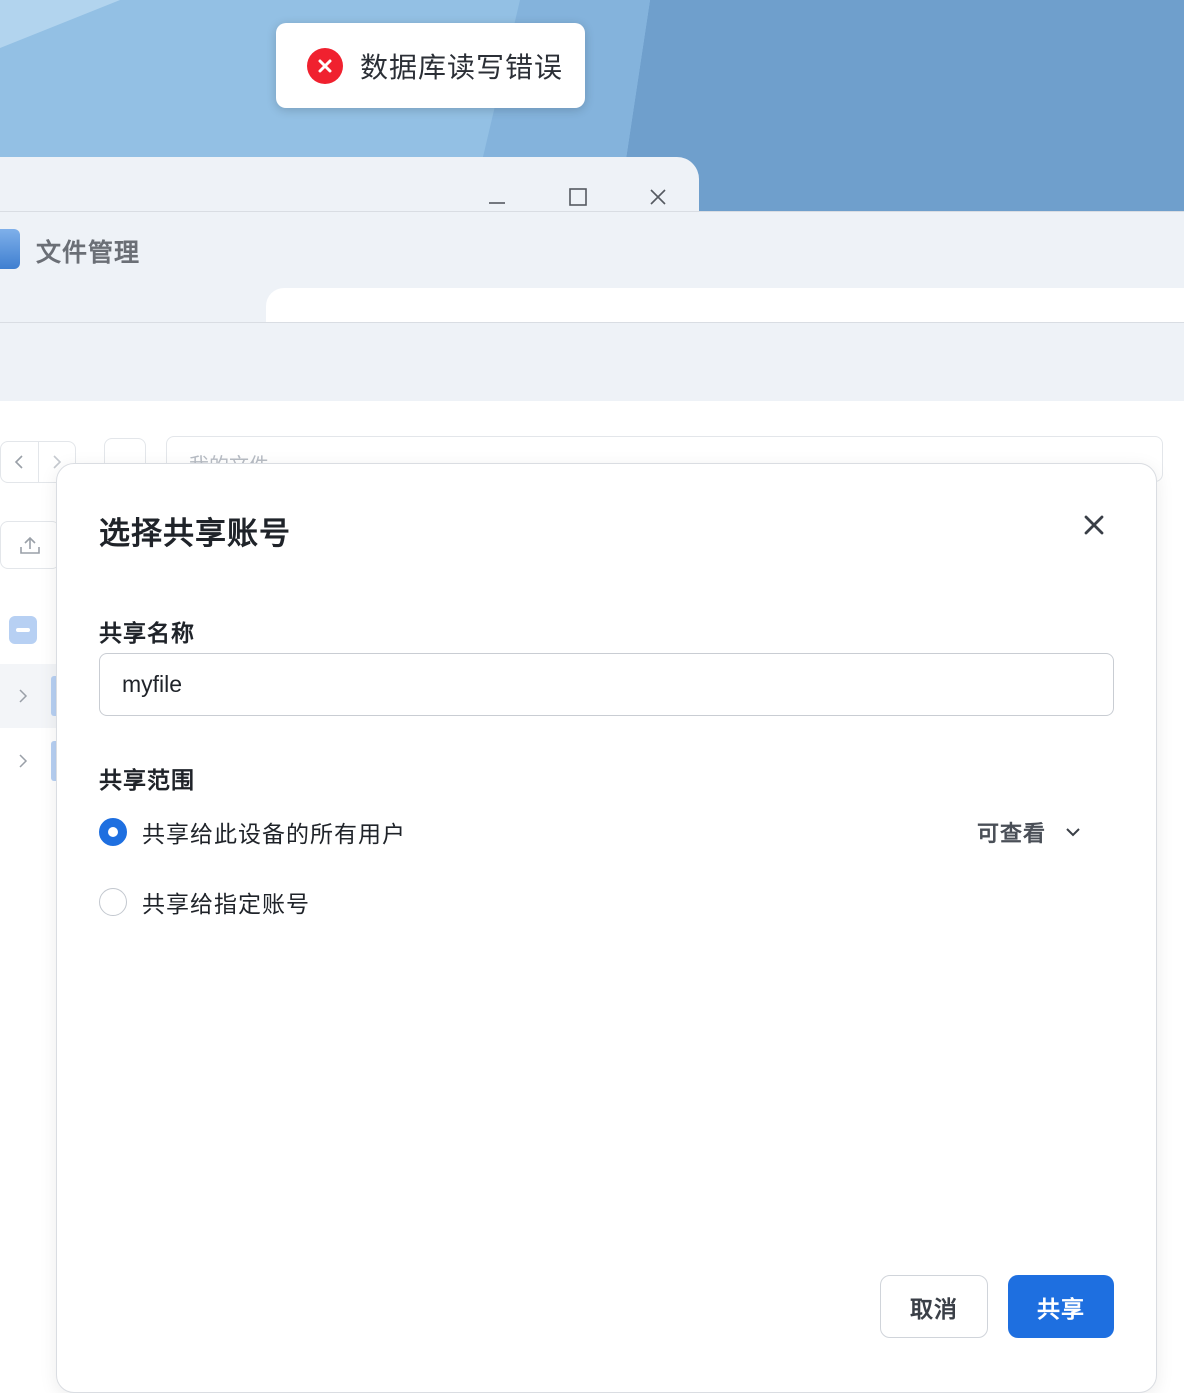 Image resolution: width=1184 pixels, height=1393 pixels. Describe the element at coordinates (23, 630) in the screenshot. I see `select-all-checkbox` at that location.